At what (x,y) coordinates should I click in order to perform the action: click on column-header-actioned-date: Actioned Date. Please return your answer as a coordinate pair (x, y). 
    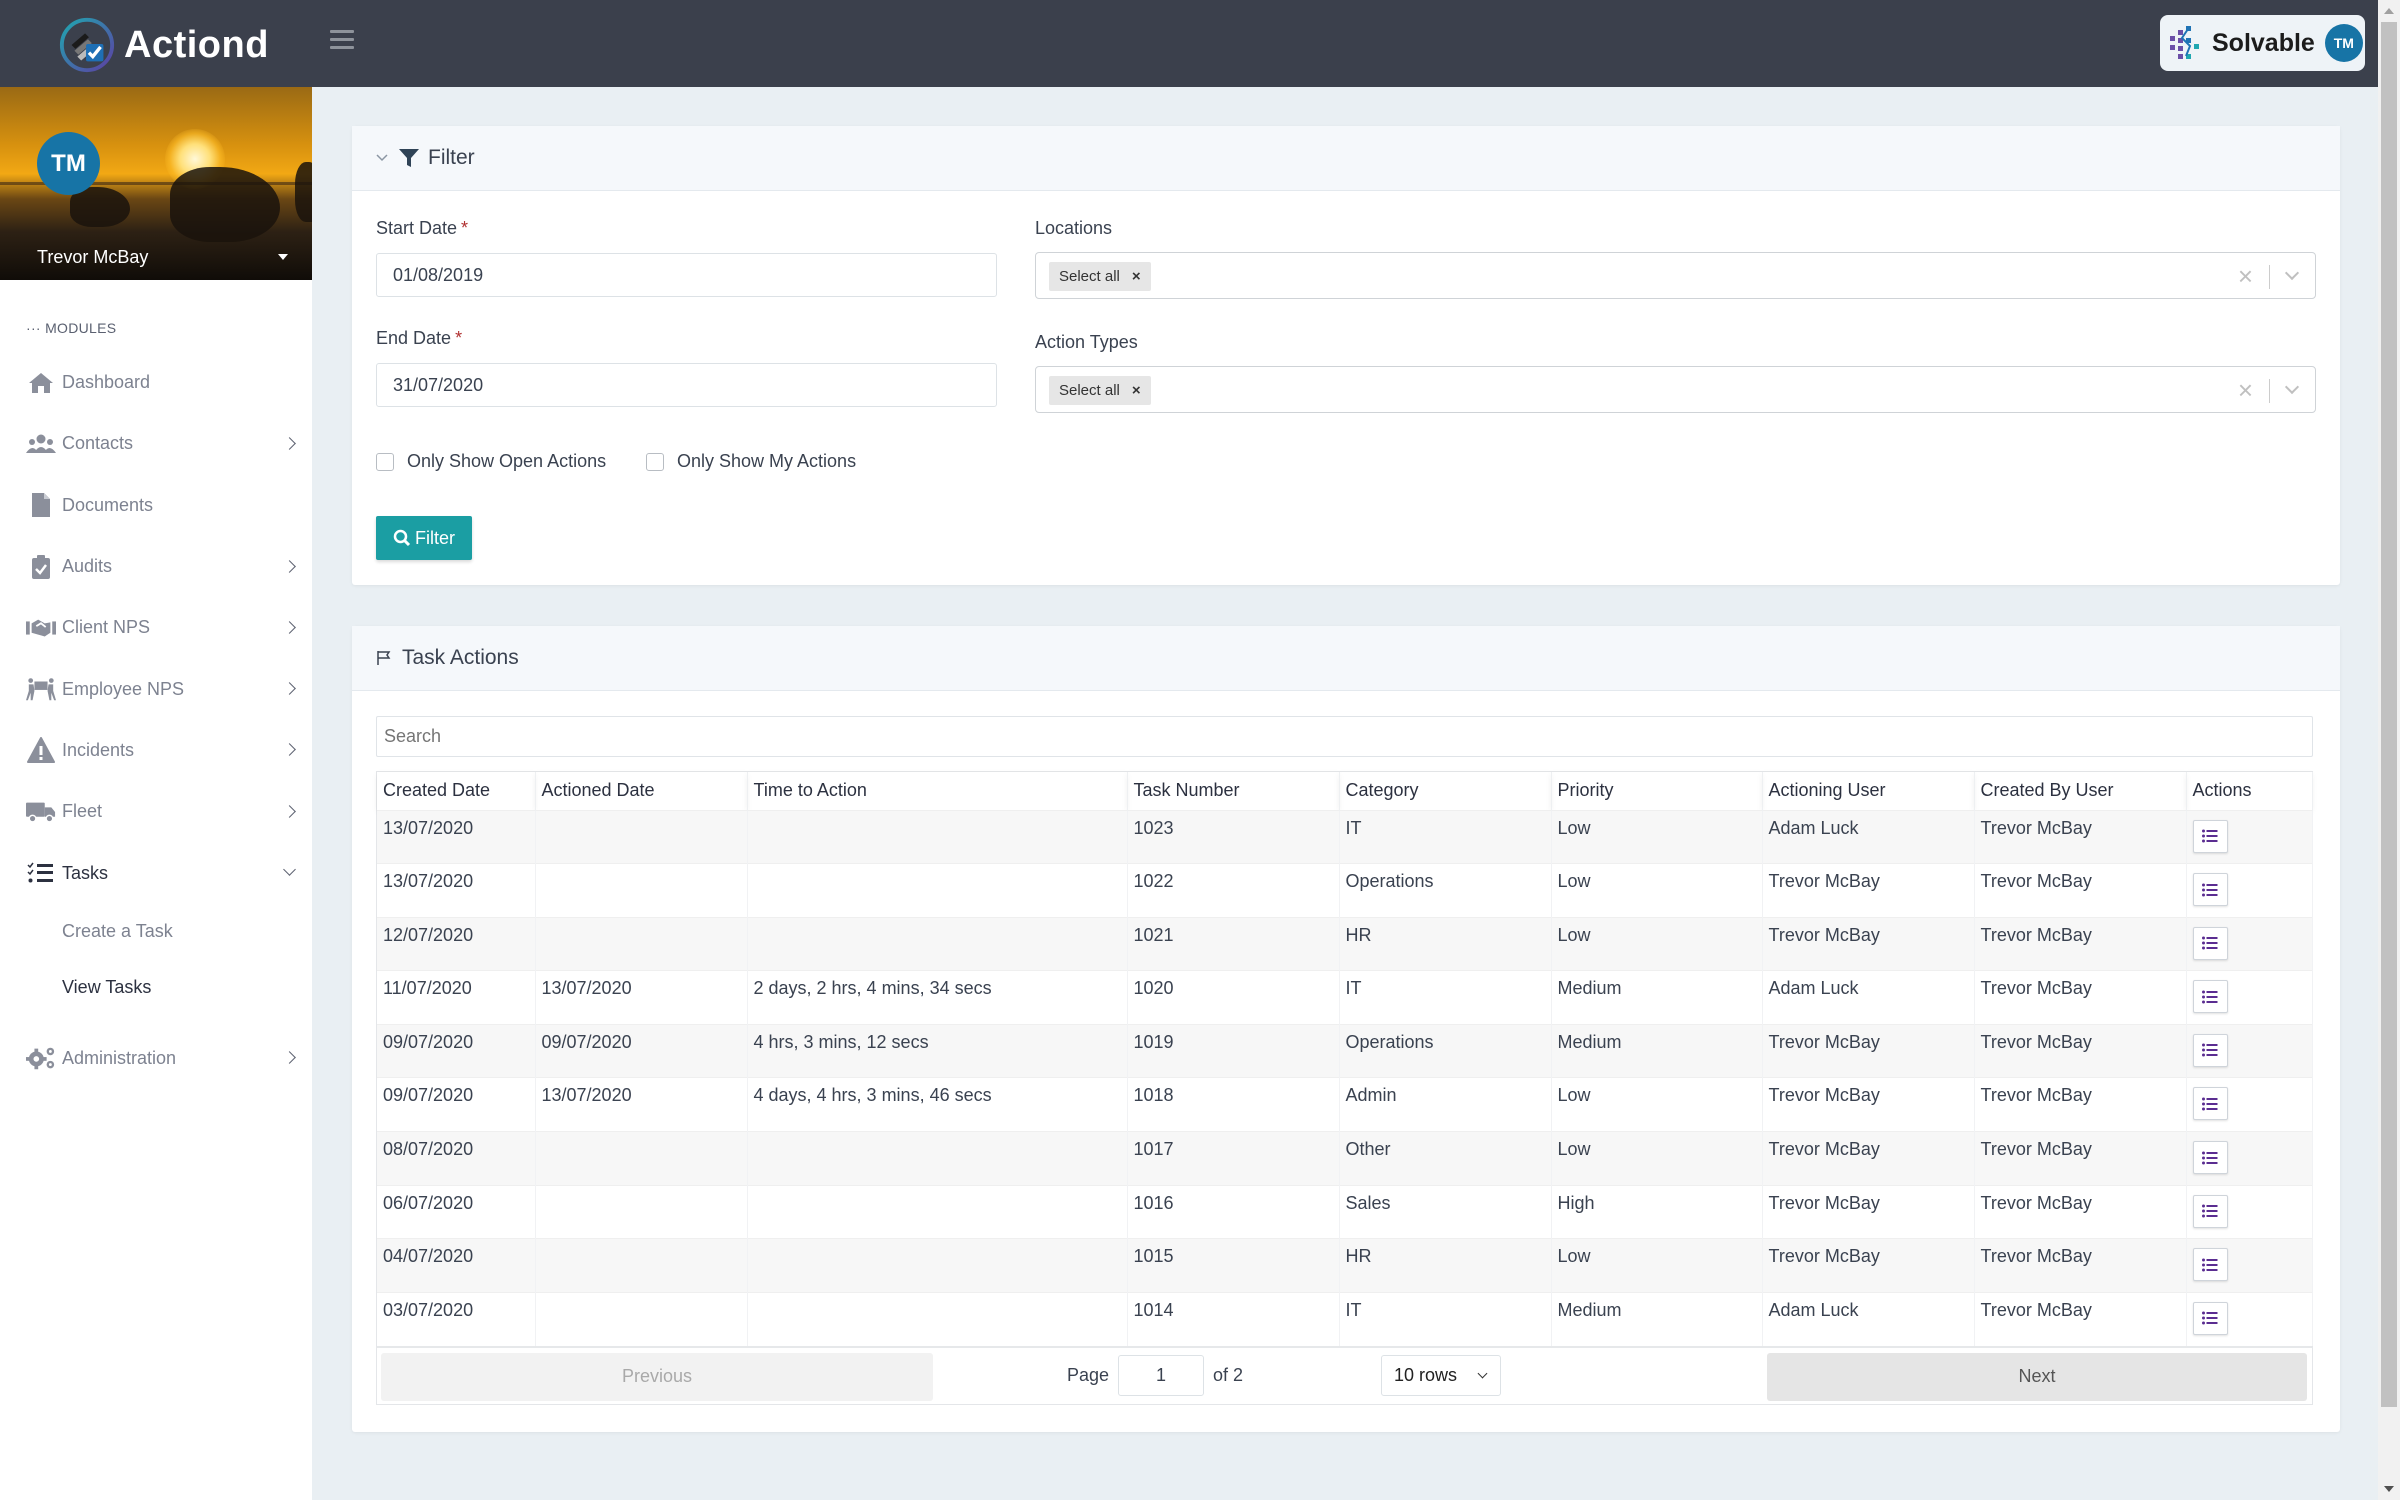
    Looking at the image, I should click on (641, 791).